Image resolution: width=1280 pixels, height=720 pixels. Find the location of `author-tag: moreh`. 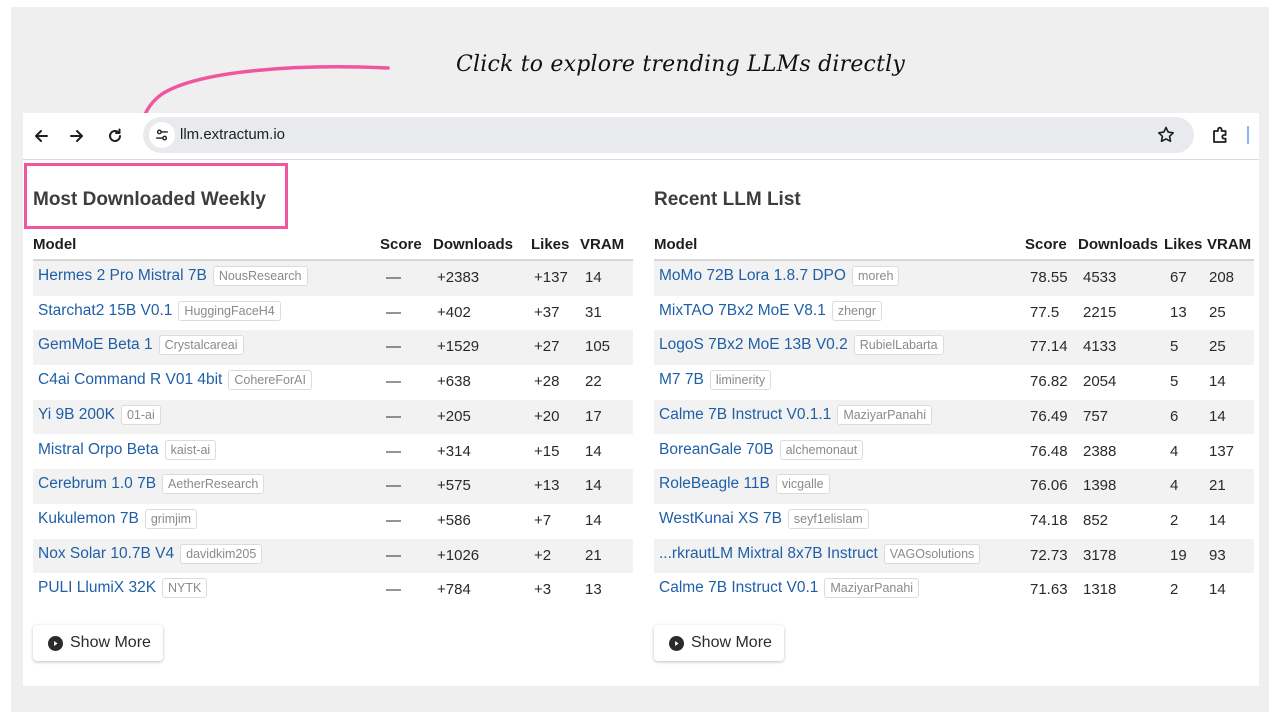

author-tag: moreh is located at coordinates (875, 276).